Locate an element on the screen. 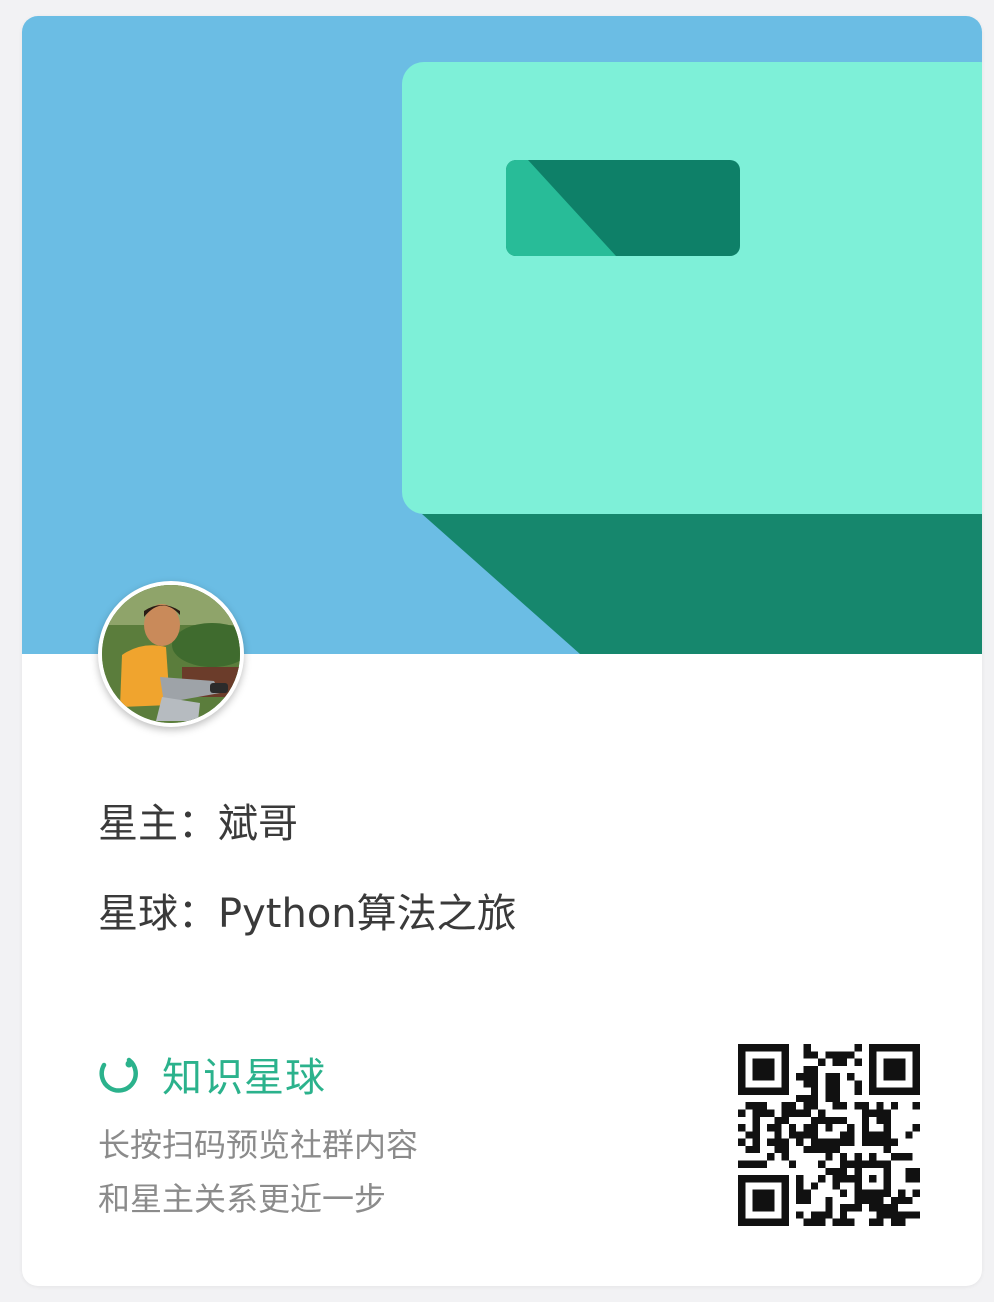  qr-code-icon is located at coordinates (829, 1135).